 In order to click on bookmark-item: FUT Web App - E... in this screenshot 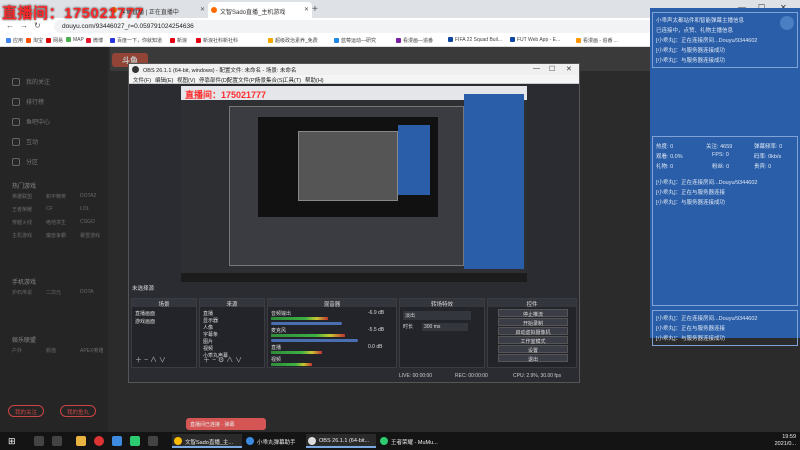, I will do `click(535, 40)`.